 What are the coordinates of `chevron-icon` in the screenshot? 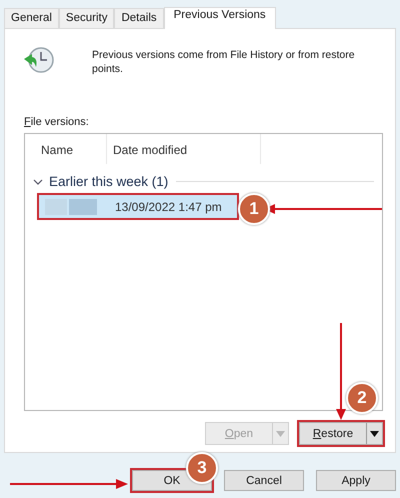 It's located at (38, 182).